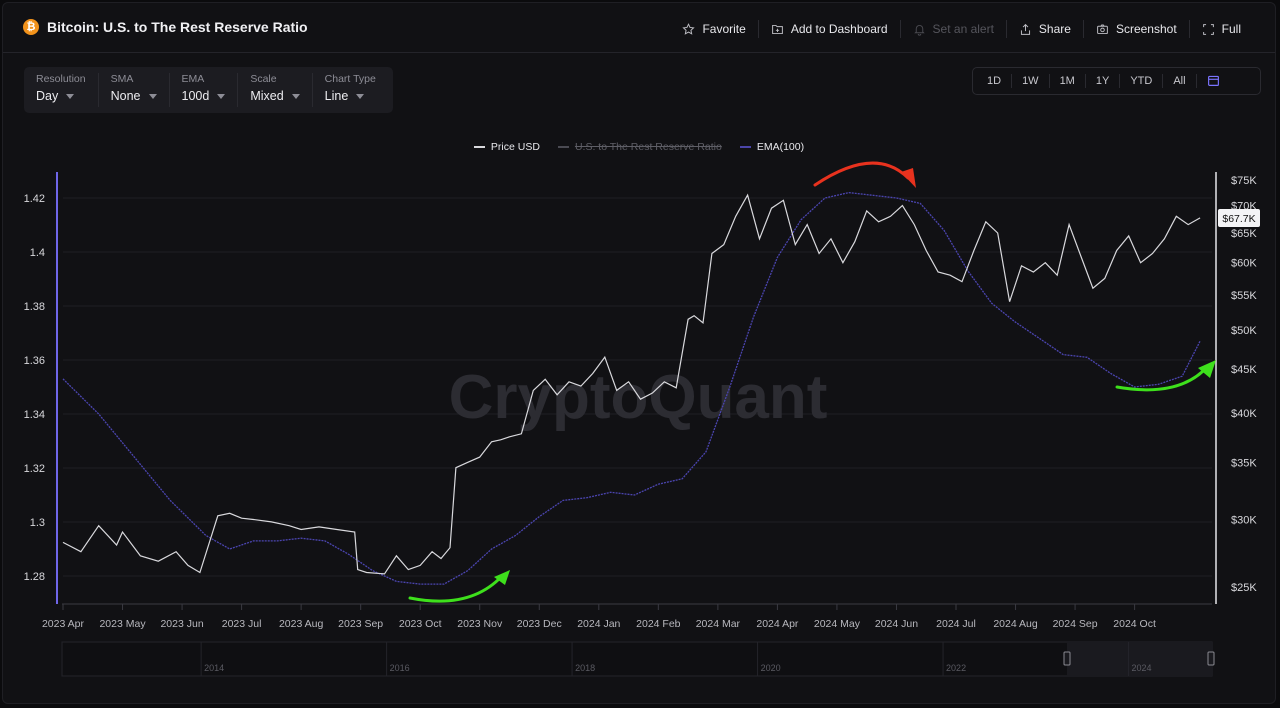 This screenshot has height=708, width=1280. What do you see at coordinates (1142, 668) in the screenshot?
I see `navigator-year-label: 2024` at bounding box center [1142, 668].